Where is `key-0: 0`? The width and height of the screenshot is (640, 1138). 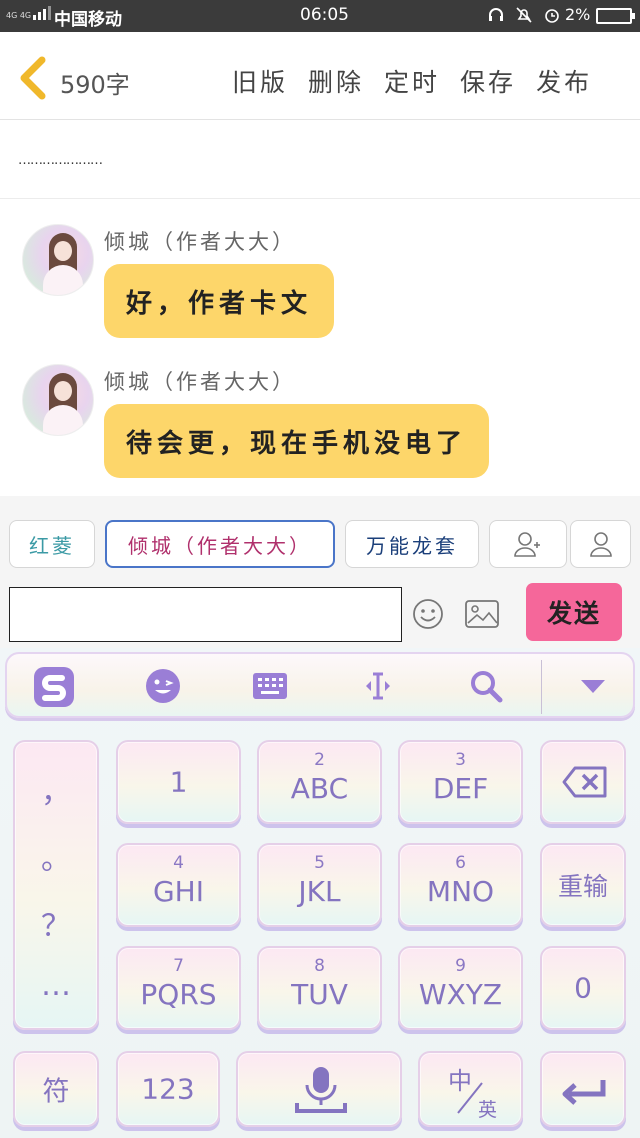
key-0: 0 is located at coordinates (583, 988).